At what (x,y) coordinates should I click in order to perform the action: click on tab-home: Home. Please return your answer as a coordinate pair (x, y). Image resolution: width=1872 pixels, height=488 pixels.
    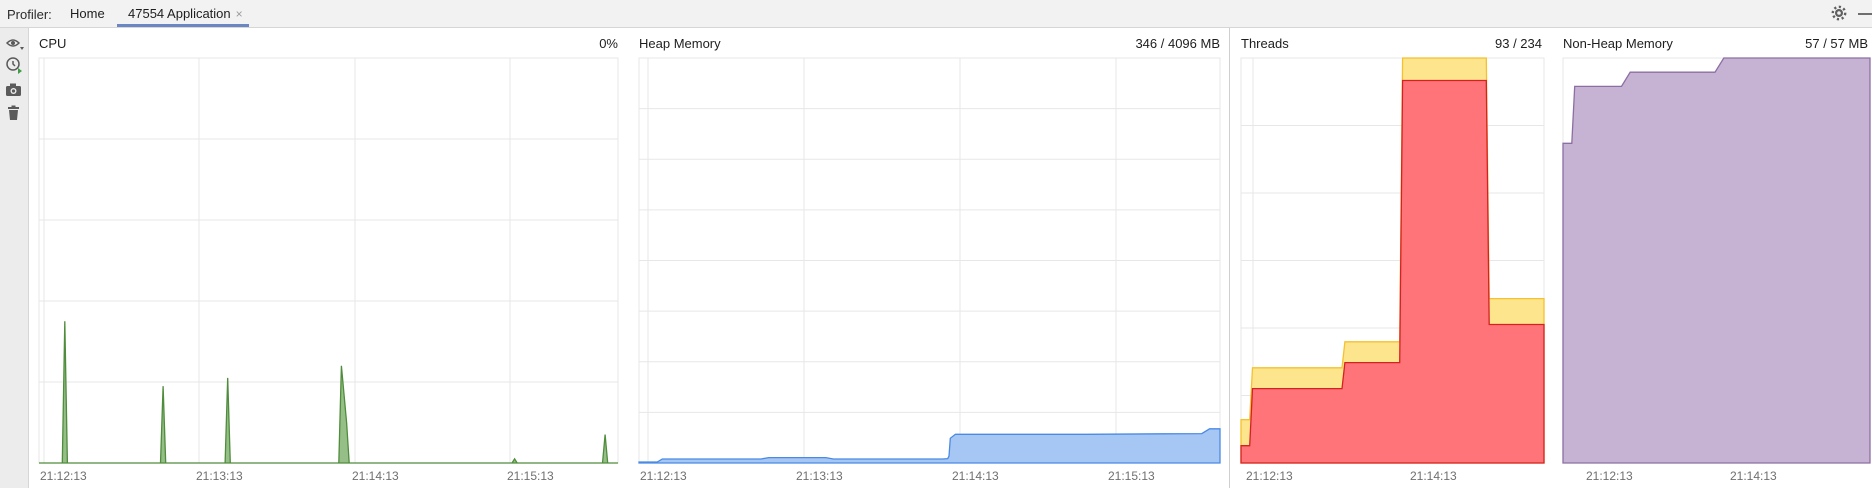
    Looking at the image, I should click on (87, 13).